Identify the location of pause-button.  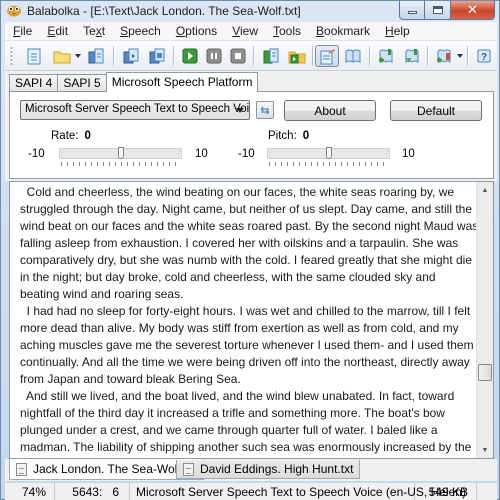
(214, 56).